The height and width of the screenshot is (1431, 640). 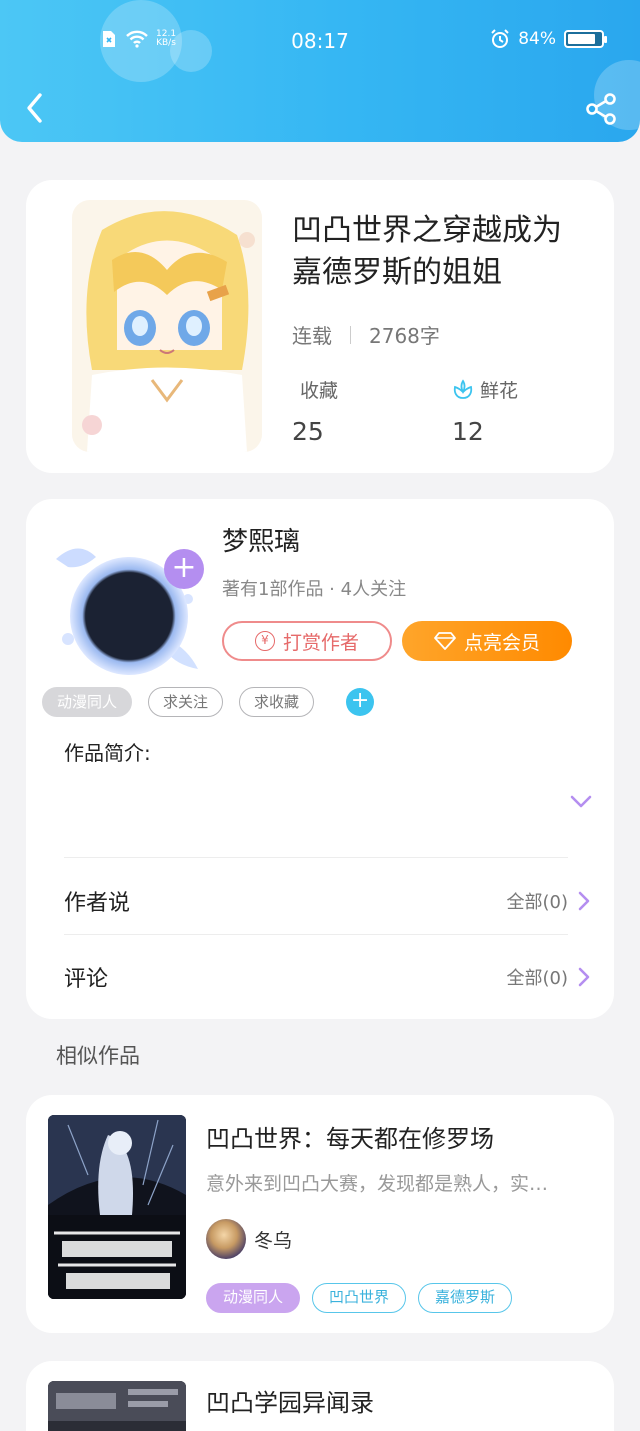 I want to click on intro-label: 作品简介:, so click(x=107, y=753).